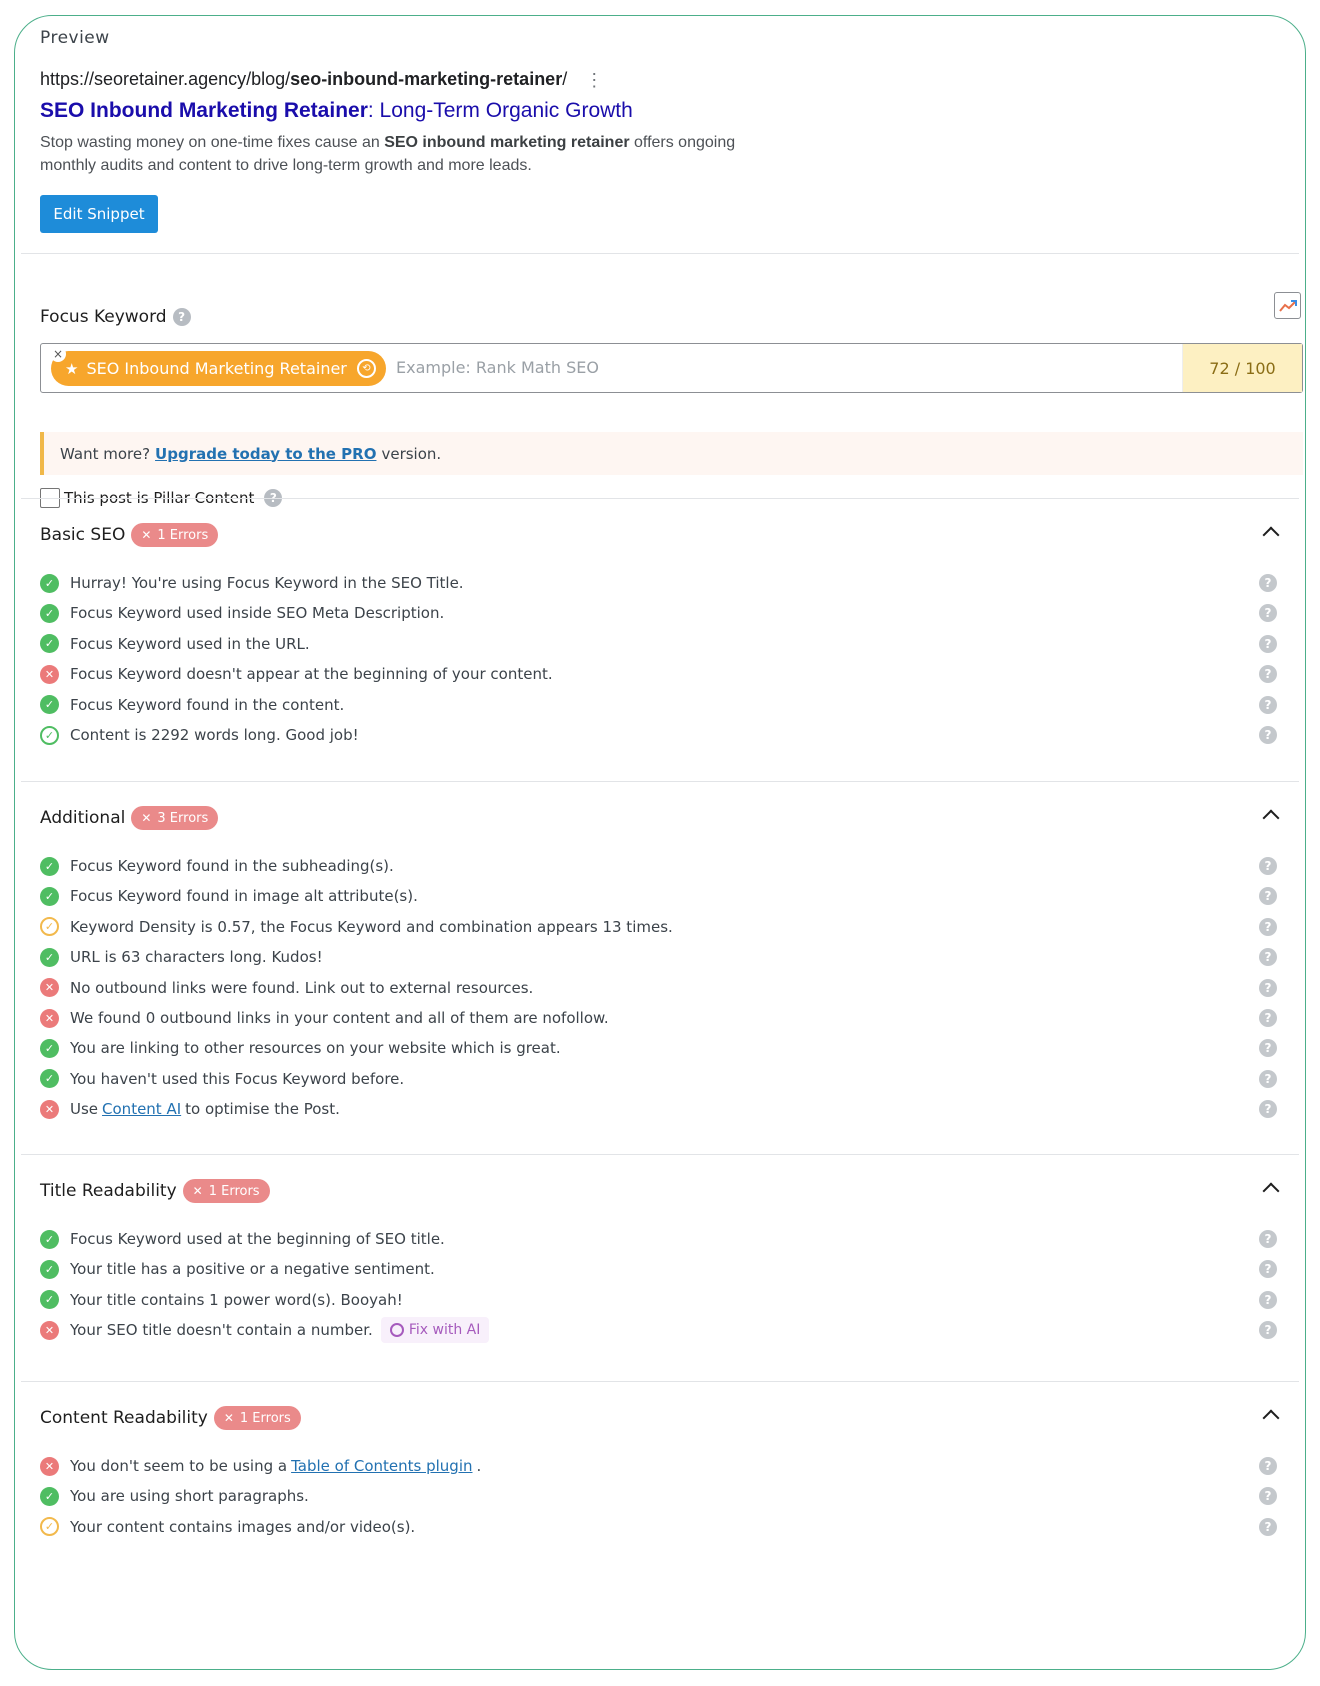 The height and width of the screenshot is (1686, 1320). What do you see at coordinates (175, 818) in the screenshot?
I see `error-count-badge: ✕ 3 Errors` at bounding box center [175, 818].